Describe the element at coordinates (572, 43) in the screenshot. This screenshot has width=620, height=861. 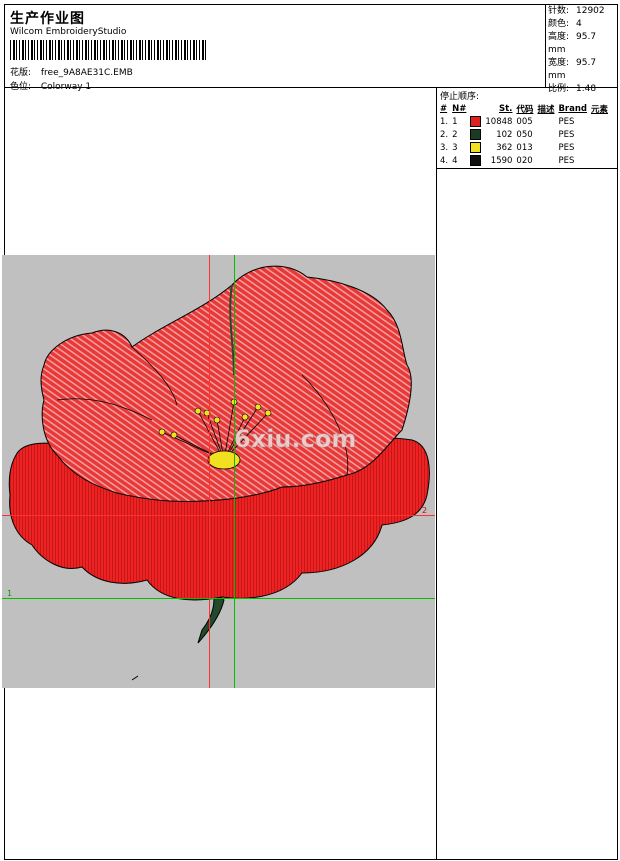
I see `stat-height: 高度: 95.7 mm` at that location.